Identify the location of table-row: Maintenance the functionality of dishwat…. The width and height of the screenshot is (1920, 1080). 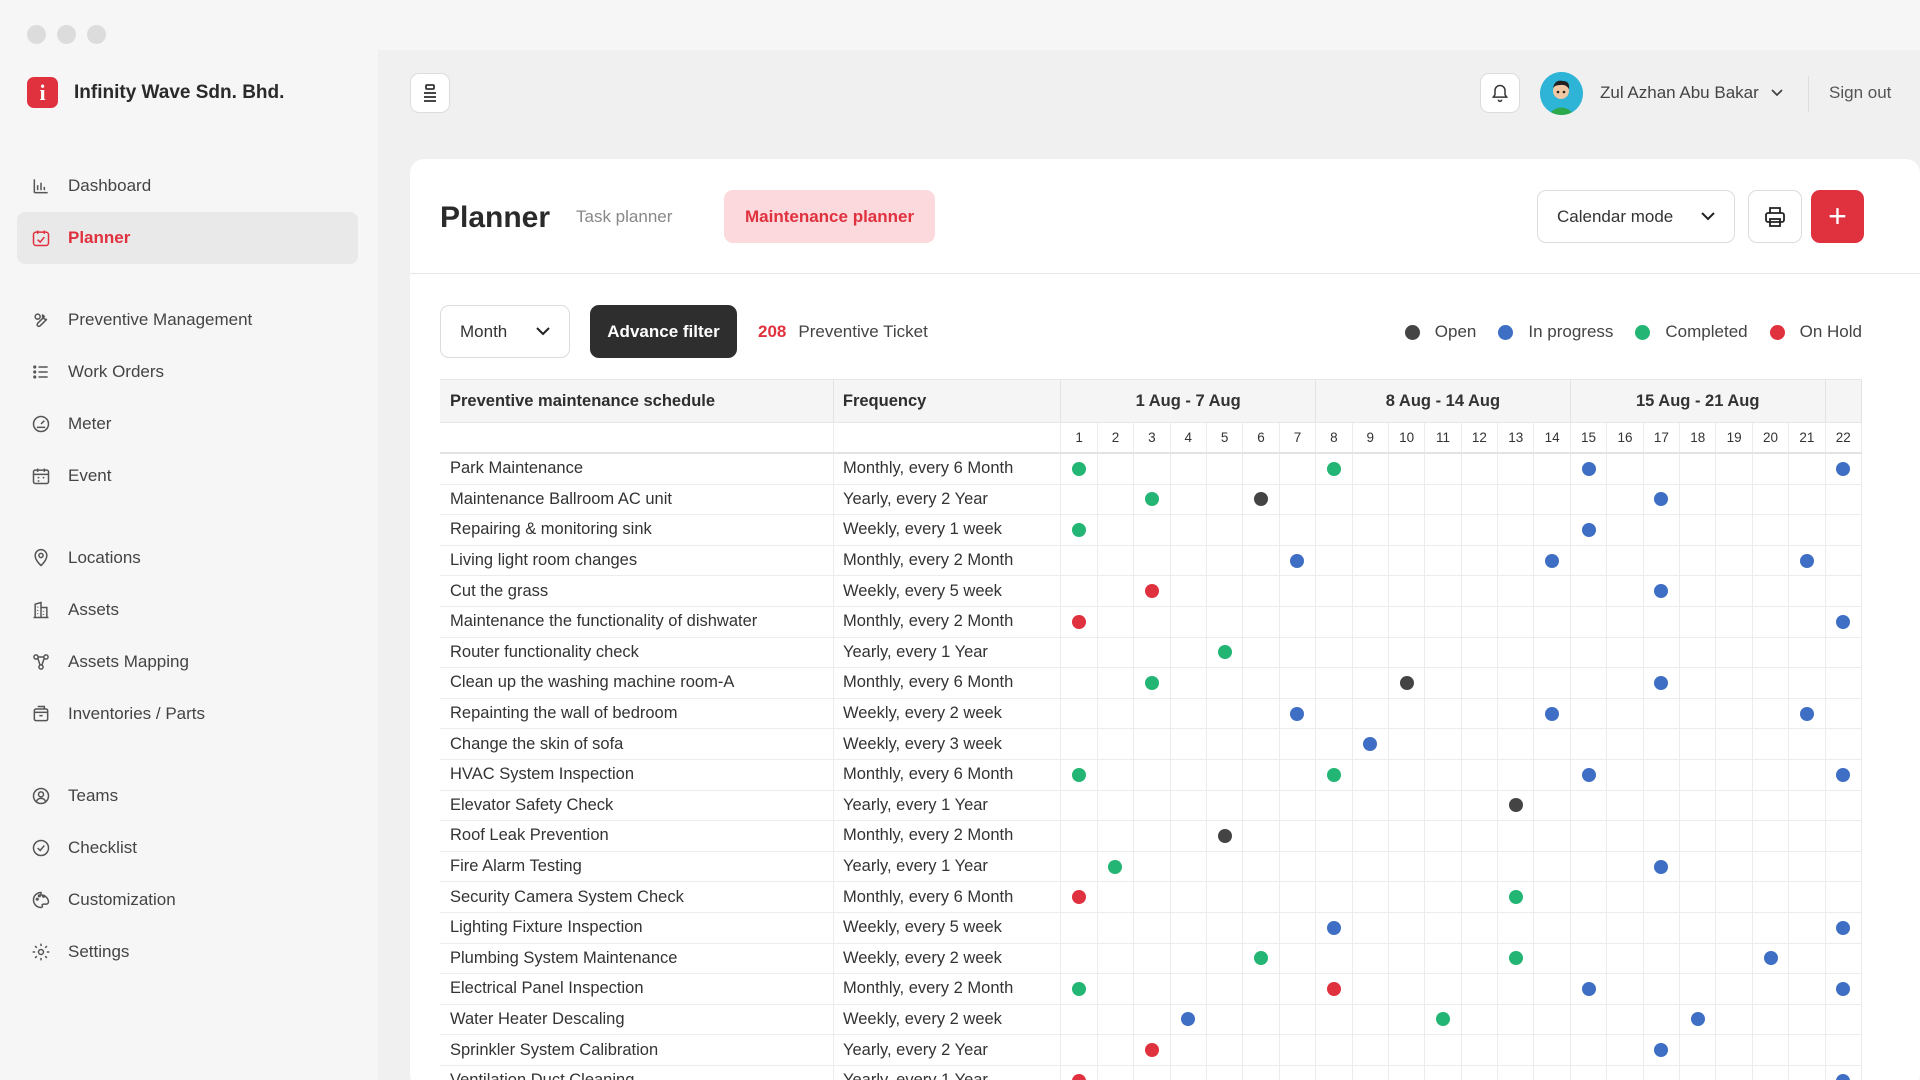
(1151, 622).